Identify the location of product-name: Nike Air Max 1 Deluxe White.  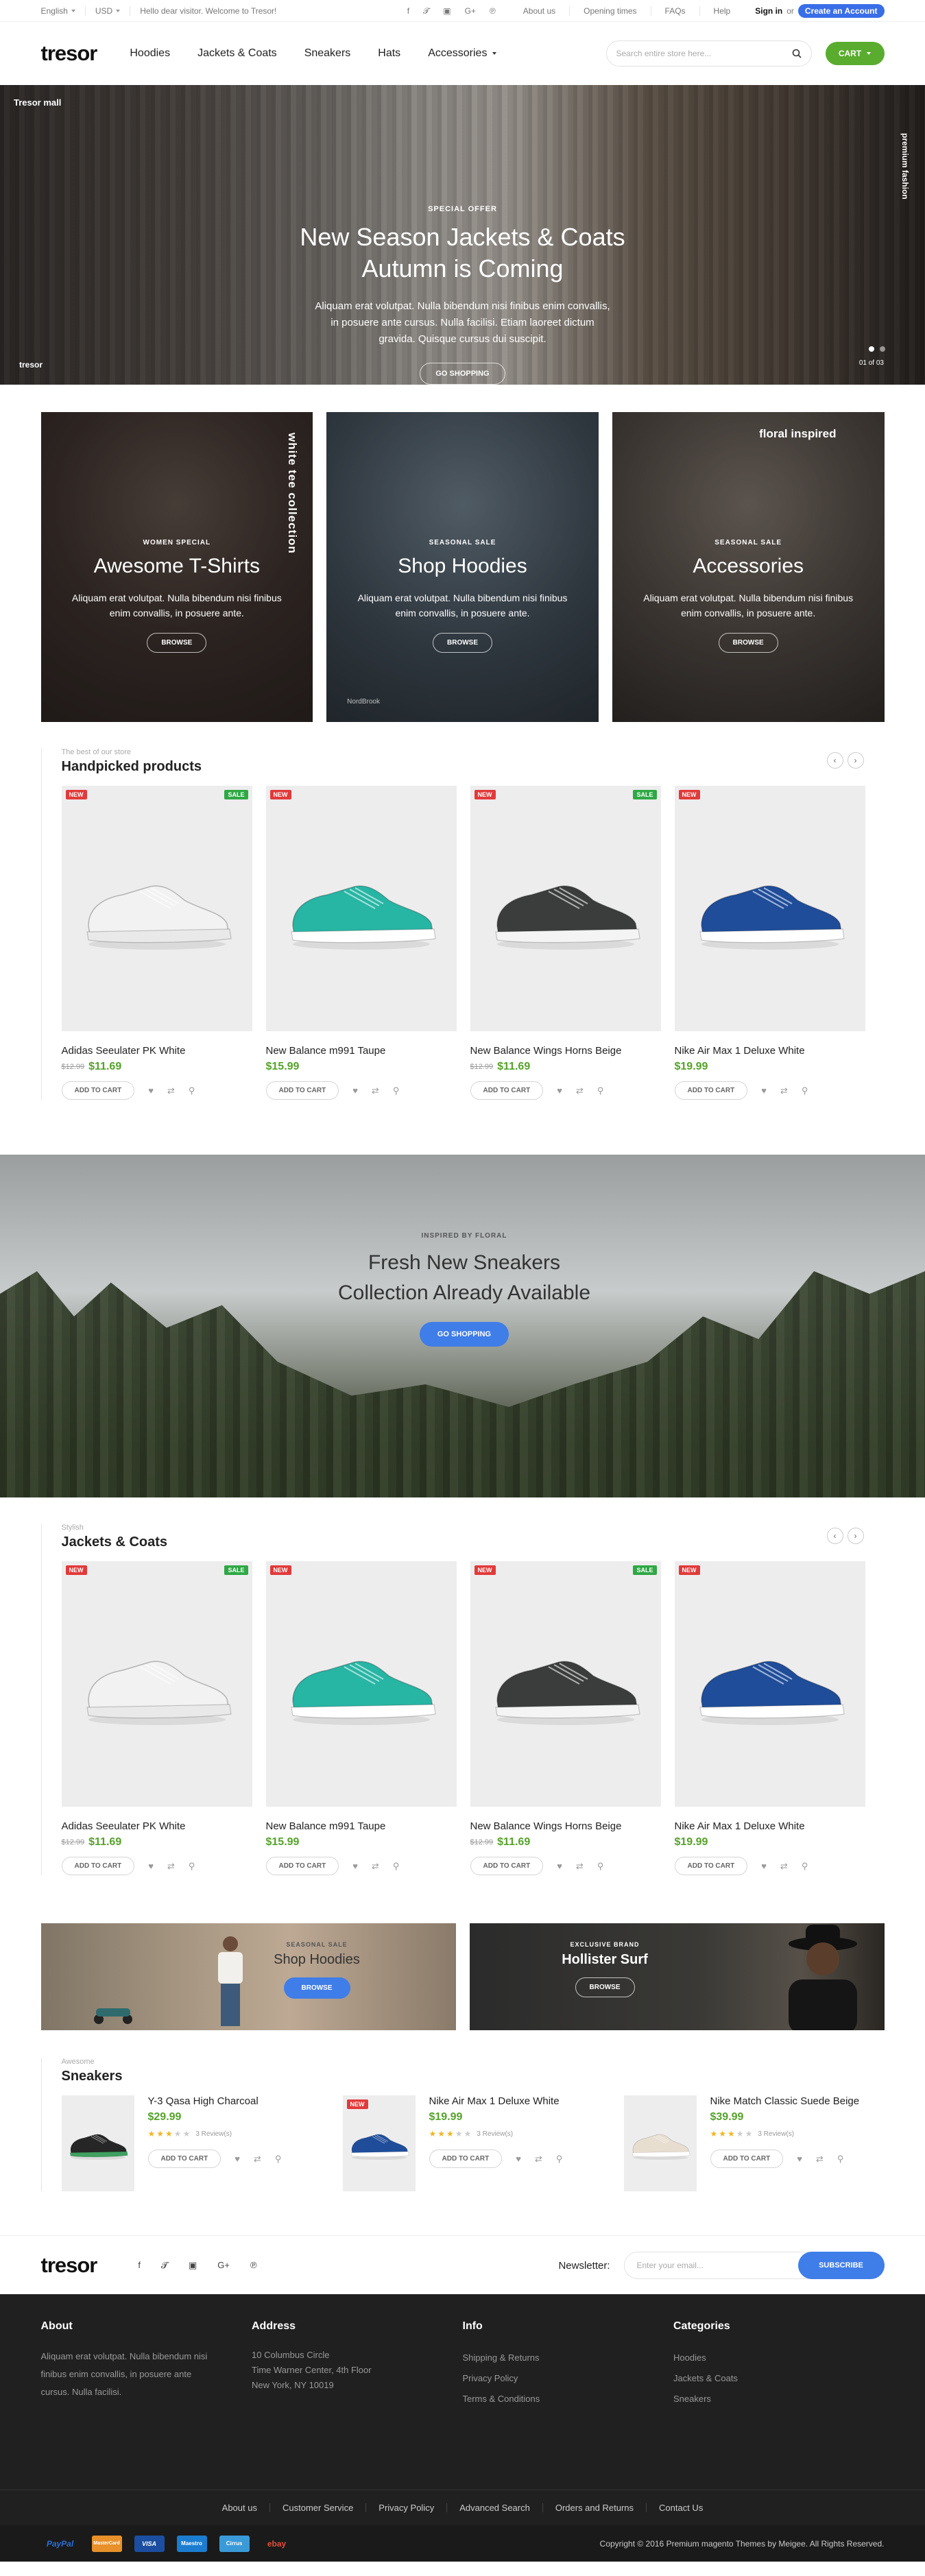
(496, 2101).